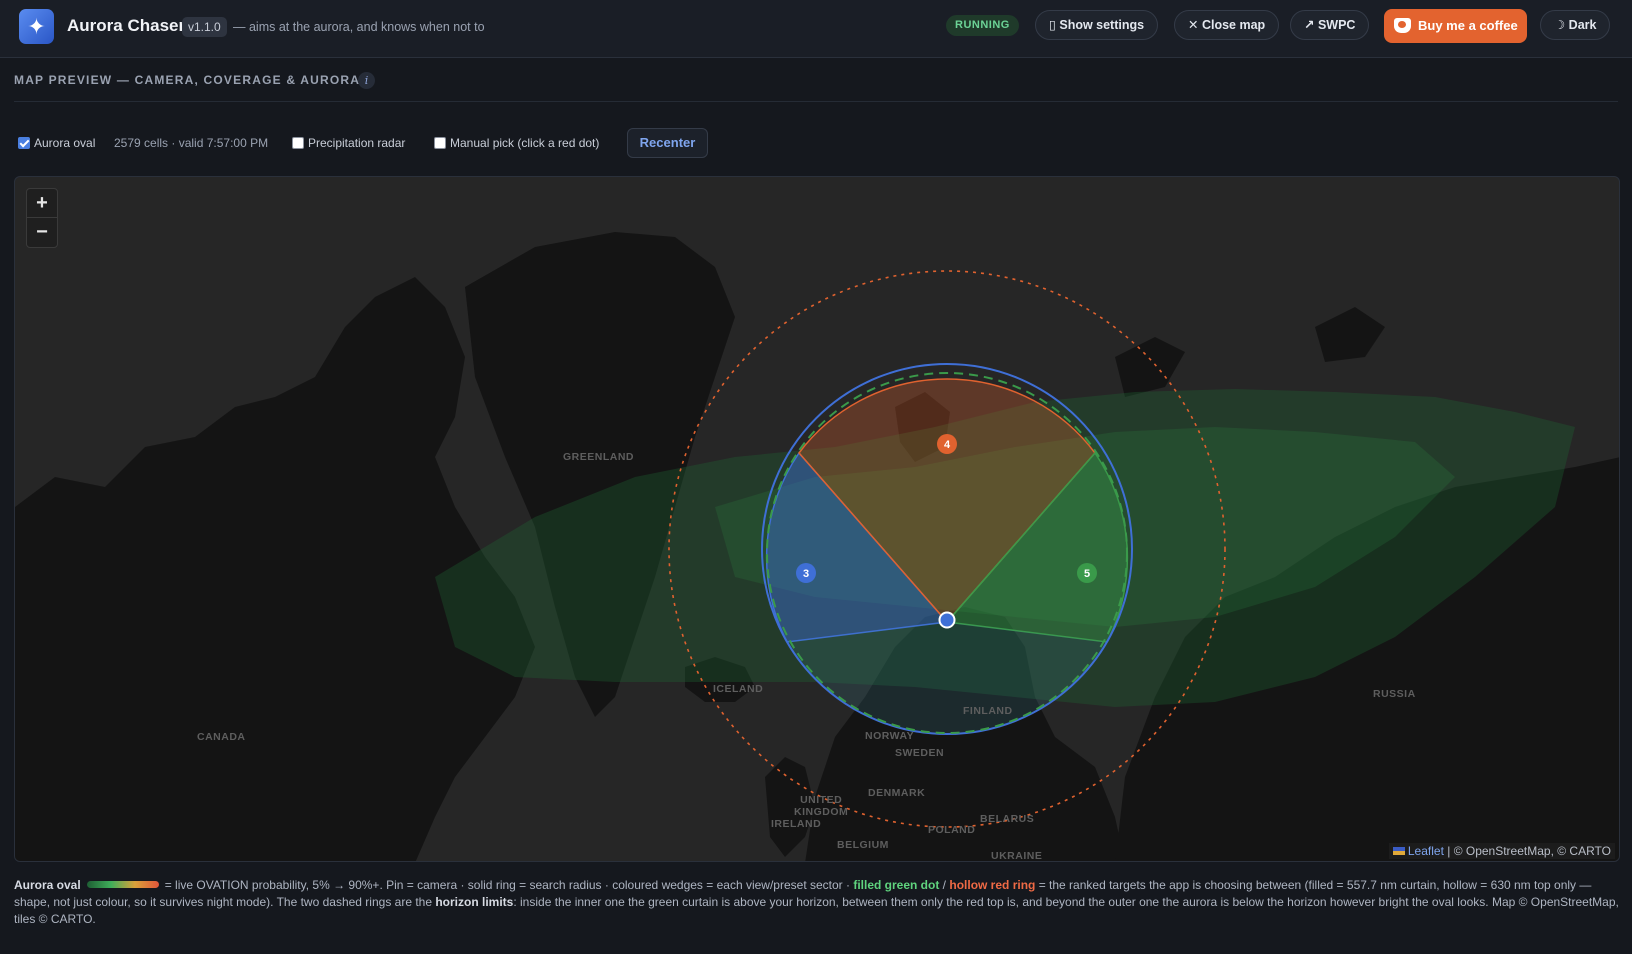 The height and width of the screenshot is (954, 1632). I want to click on recenter-button: Recenter, so click(667, 143).